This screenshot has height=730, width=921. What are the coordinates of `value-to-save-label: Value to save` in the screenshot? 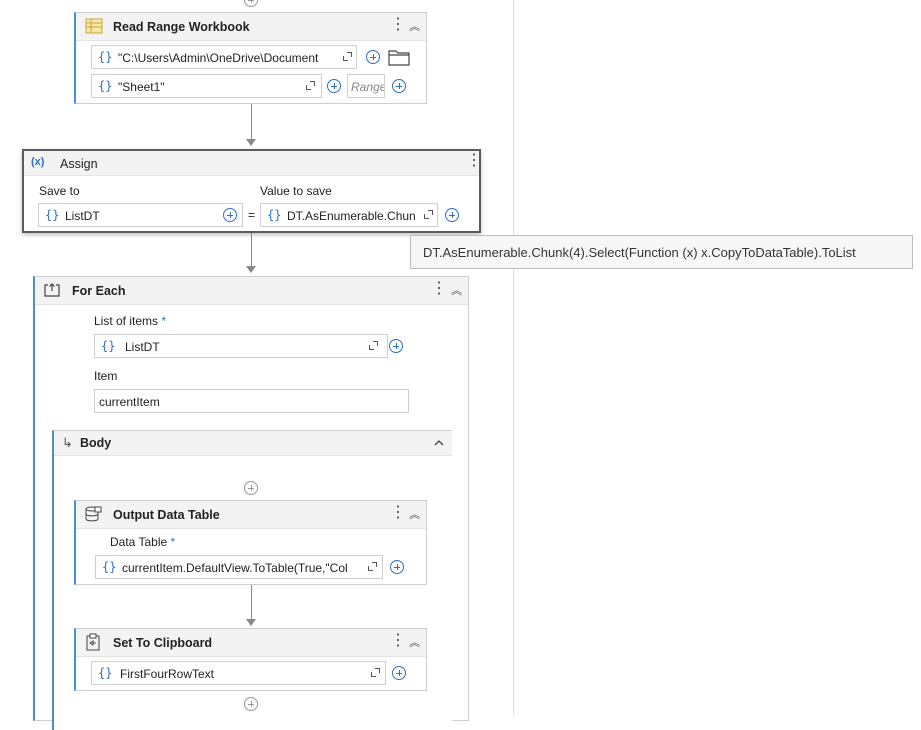 It's located at (296, 191).